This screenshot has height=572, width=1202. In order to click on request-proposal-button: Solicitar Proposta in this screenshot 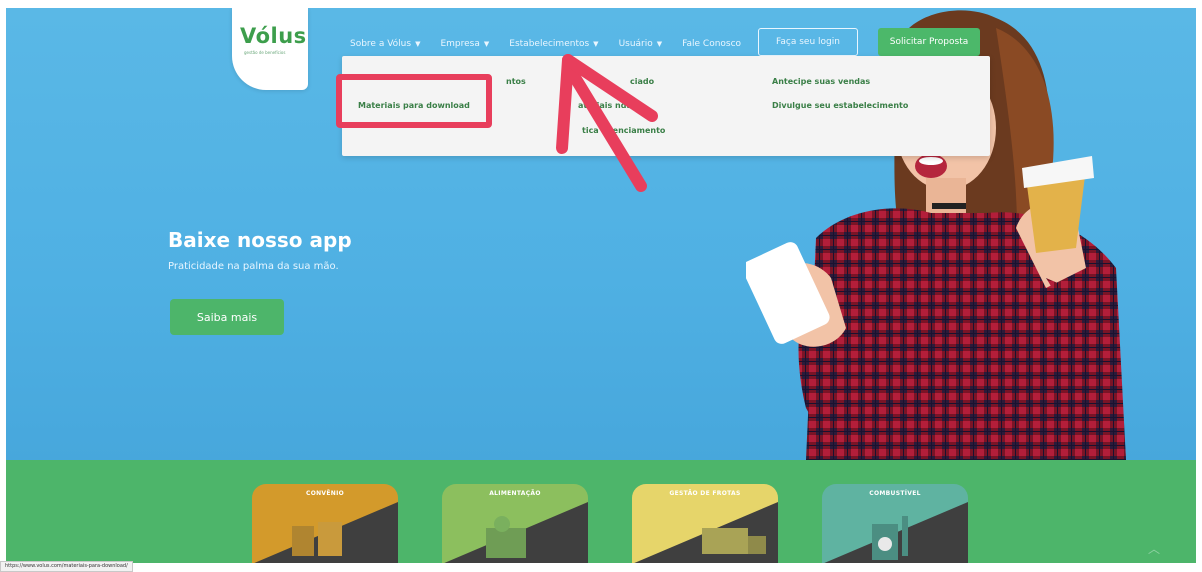, I will do `click(929, 42)`.